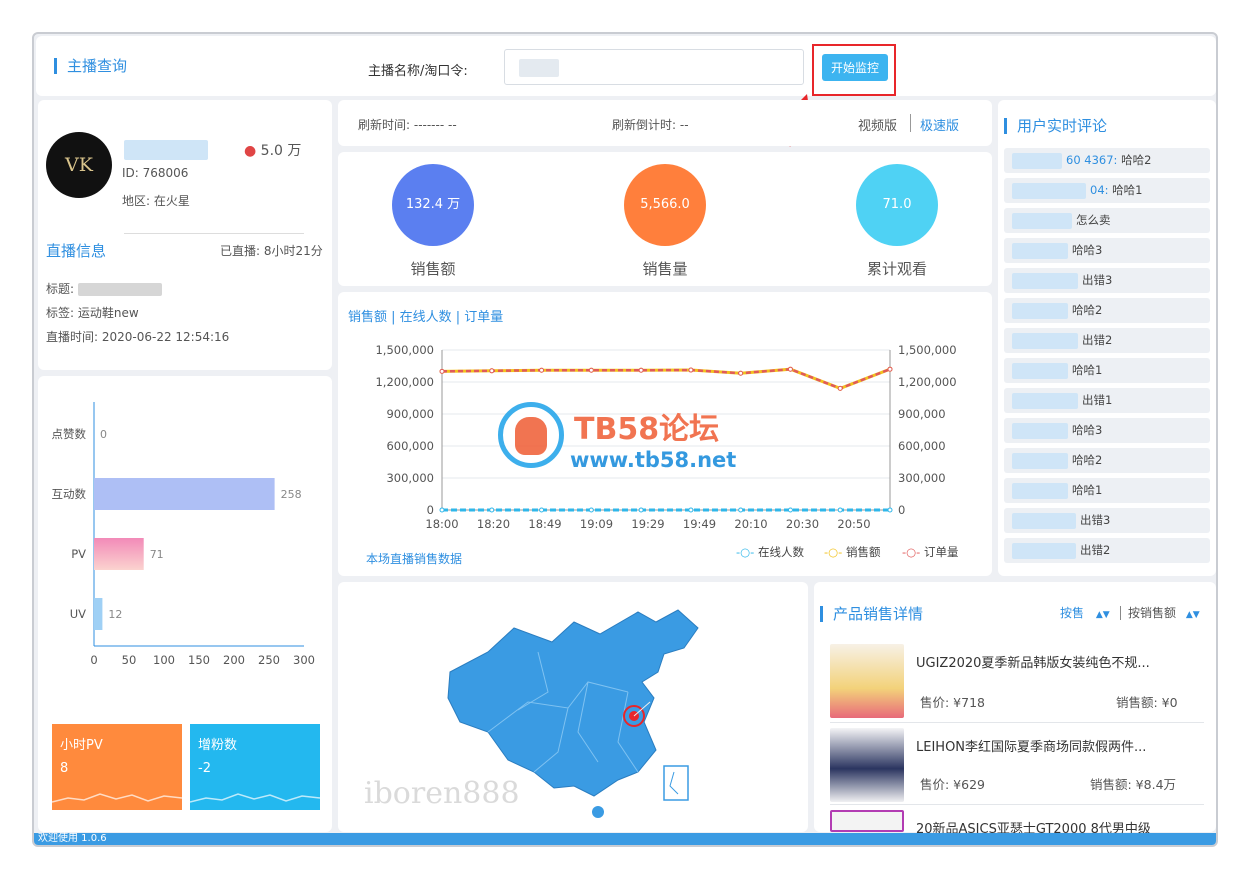 Image resolution: width=1250 pixels, height=880 pixels. What do you see at coordinates (1164, 612) in the screenshot?
I see `sort-by-amount: 按销售额 ▲▼` at bounding box center [1164, 612].